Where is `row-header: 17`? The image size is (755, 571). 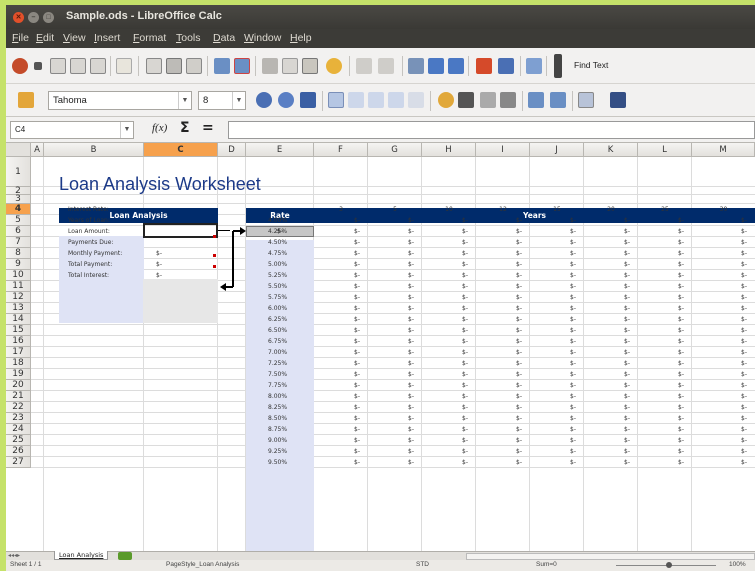
row-header: 17 is located at coordinates (18, 352).